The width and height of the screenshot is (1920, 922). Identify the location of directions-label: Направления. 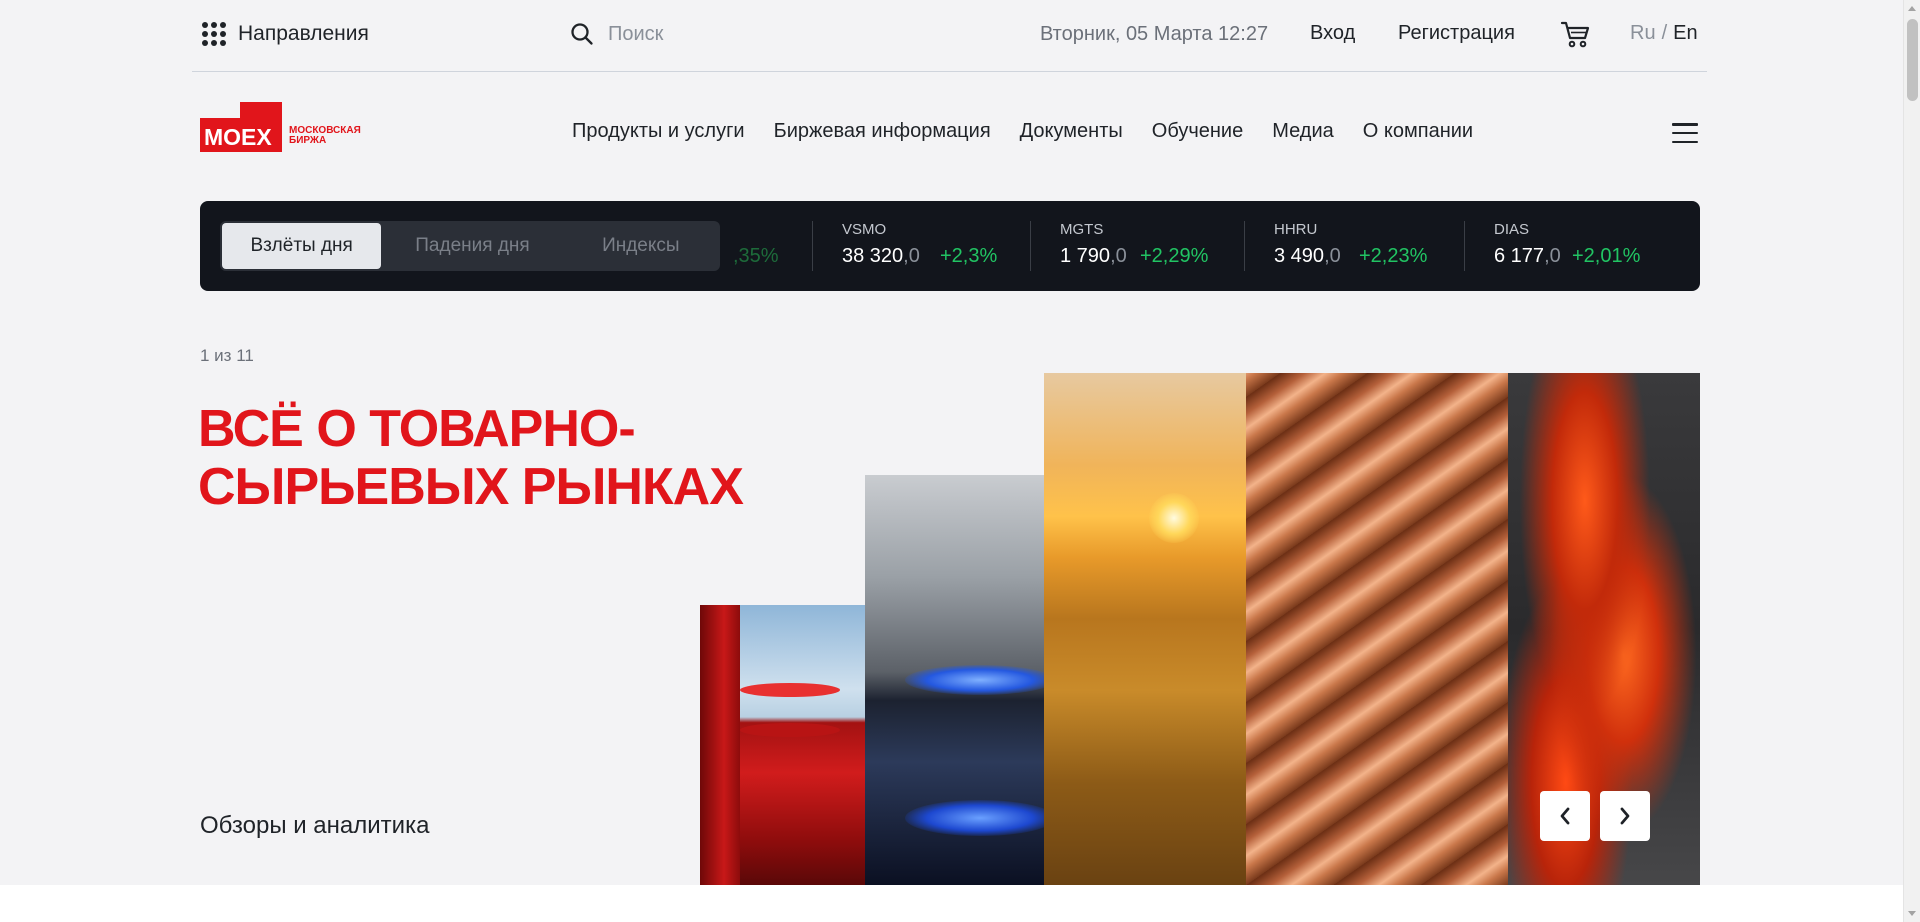
(303, 33).